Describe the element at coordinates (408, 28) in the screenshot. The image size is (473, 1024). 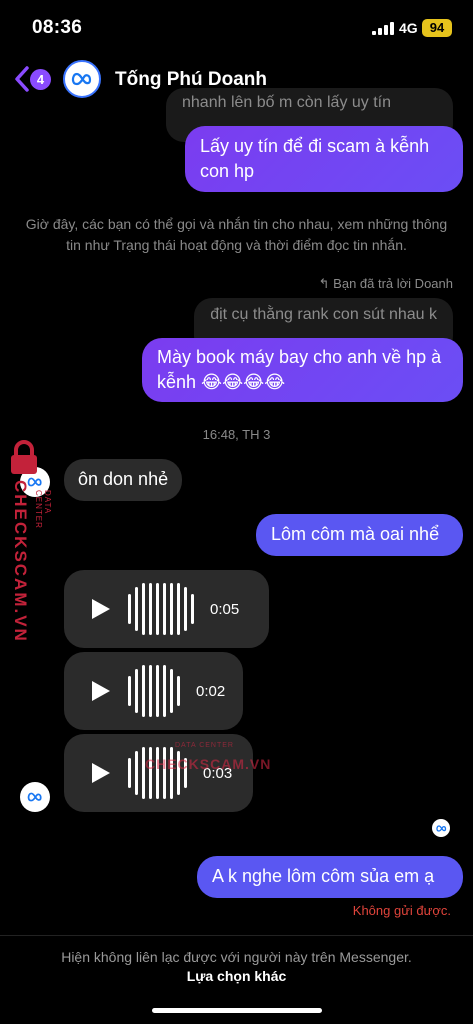
I see `network-type: 4G` at that location.